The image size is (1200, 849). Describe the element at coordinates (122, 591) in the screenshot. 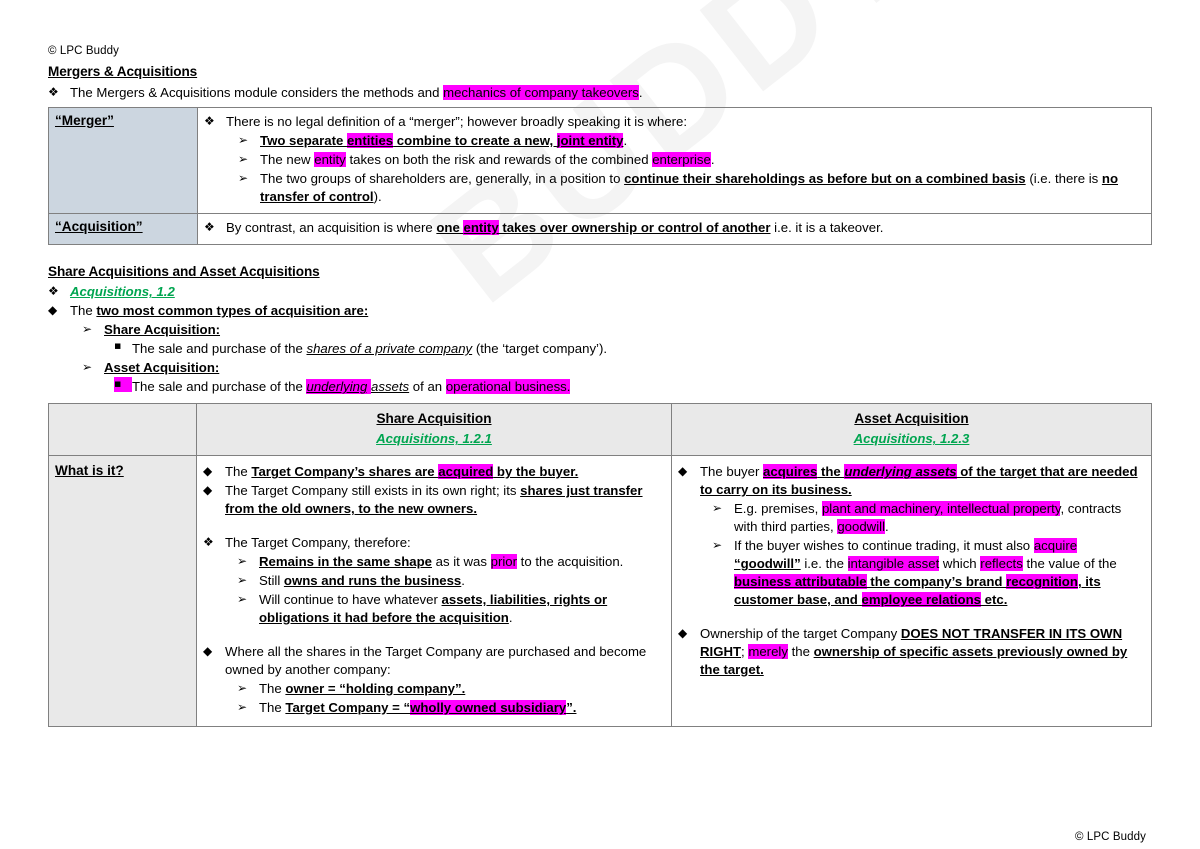

I see `table2-row-label-cell: What is it?` at that location.